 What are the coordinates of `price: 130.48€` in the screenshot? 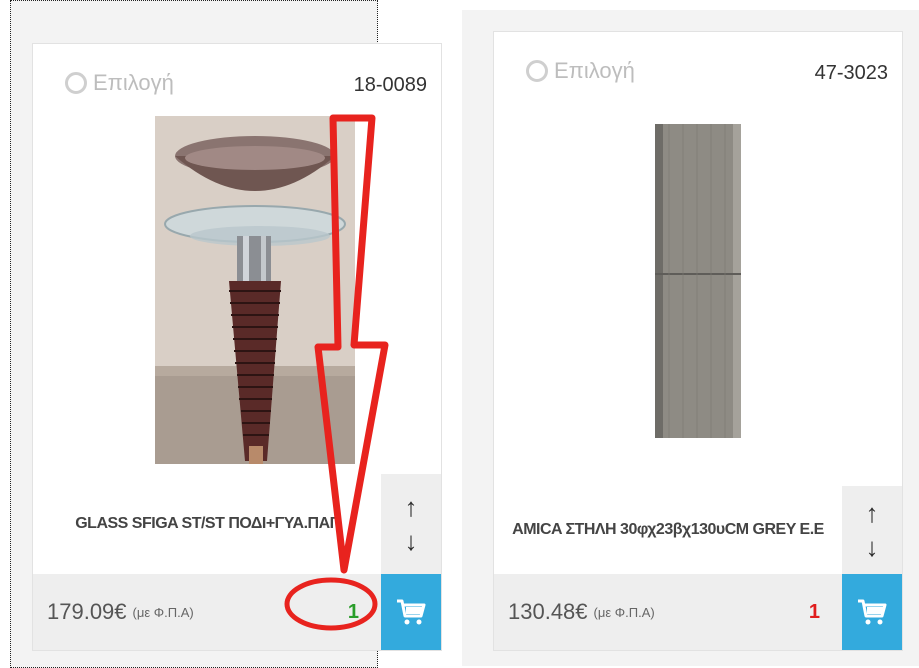 It's located at (548, 611).